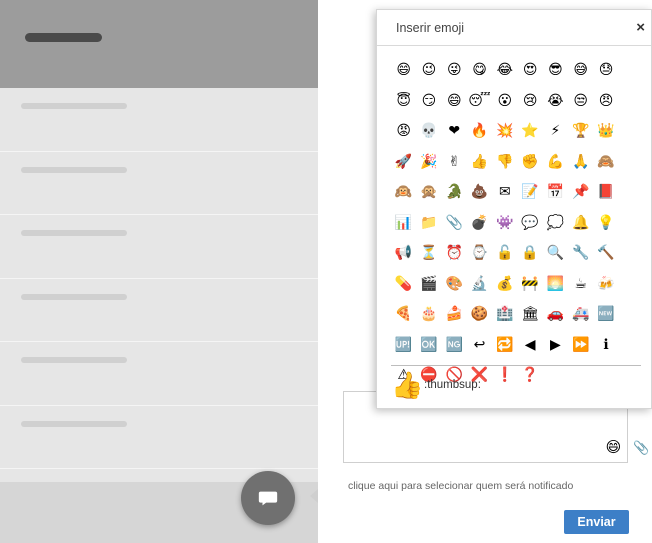 Image resolution: width=652 pixels, height=543 pixels. What do you see at coordinates (596, 522) in the screenshot?
I see `send-button: Enviar` at bounding box center [596, 522].